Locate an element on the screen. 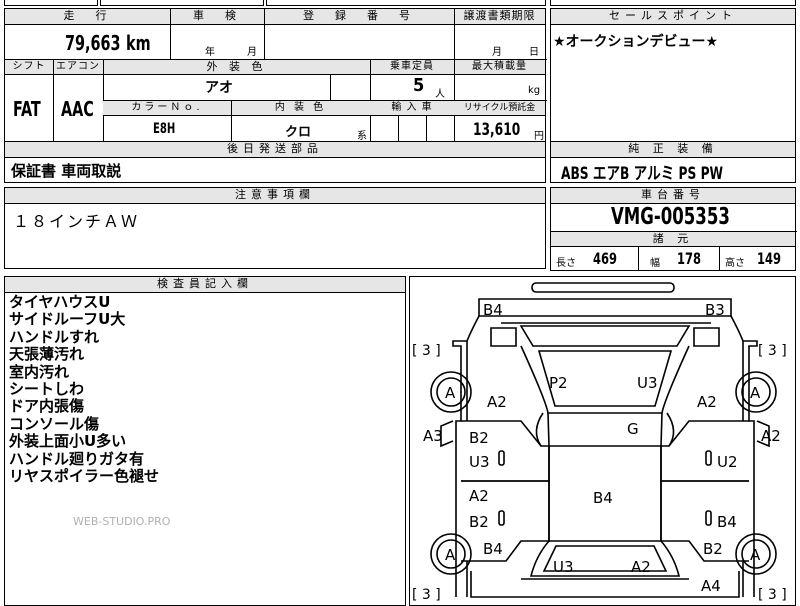  inspection-month: 月 is located at coordinates (252, 52).